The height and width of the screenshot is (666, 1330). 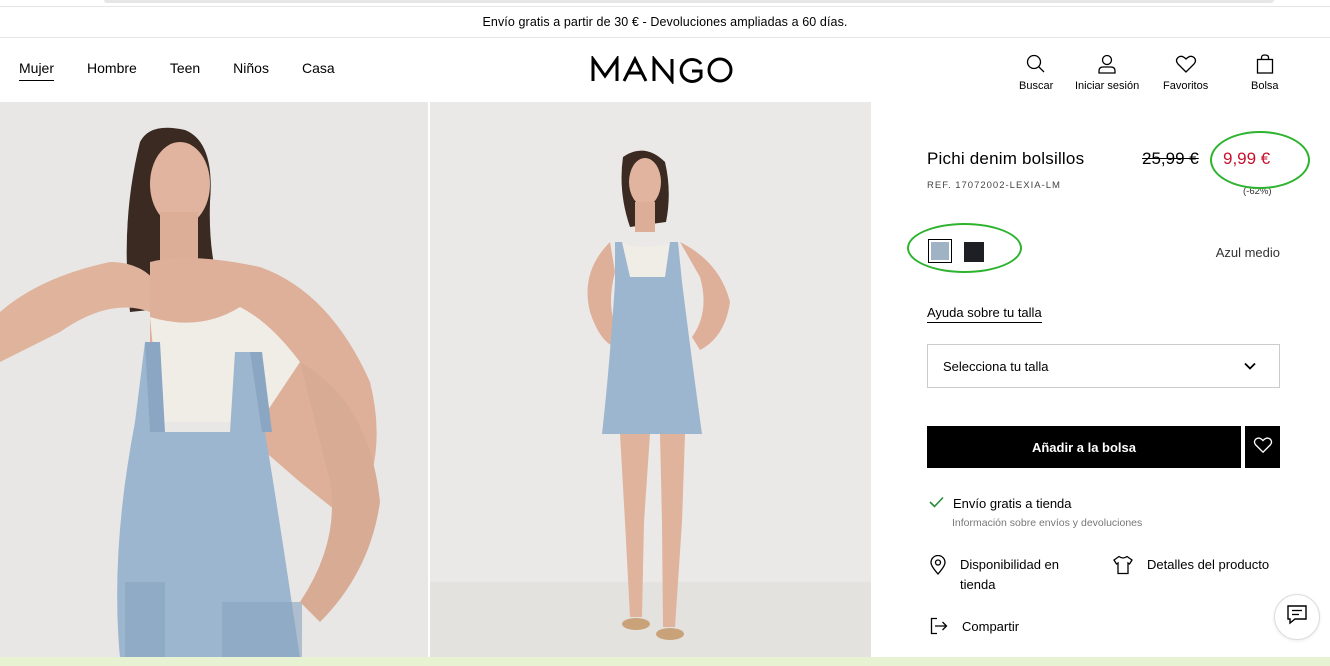 I want to click on color-swatch-blue, so click(x=940, y=251).